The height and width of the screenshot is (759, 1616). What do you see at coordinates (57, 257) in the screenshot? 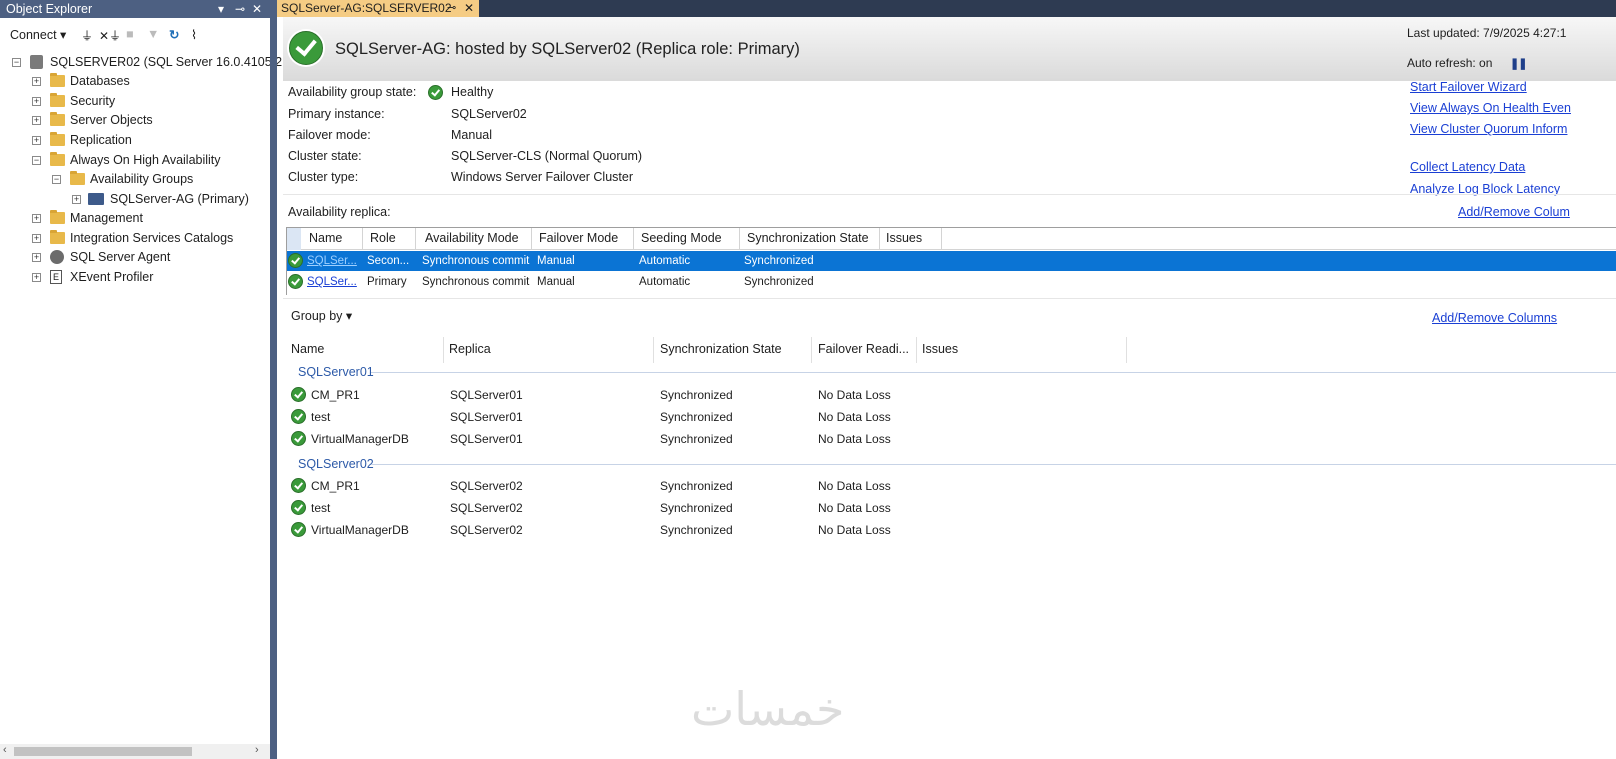
I see `agent-icon` at bounding box center [57, 257].